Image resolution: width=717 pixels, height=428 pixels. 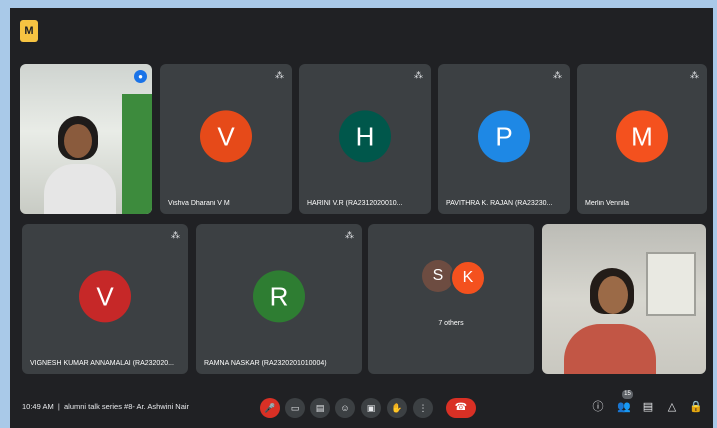 I want to click on people-icon: 👥, so click(x=624, y=407).